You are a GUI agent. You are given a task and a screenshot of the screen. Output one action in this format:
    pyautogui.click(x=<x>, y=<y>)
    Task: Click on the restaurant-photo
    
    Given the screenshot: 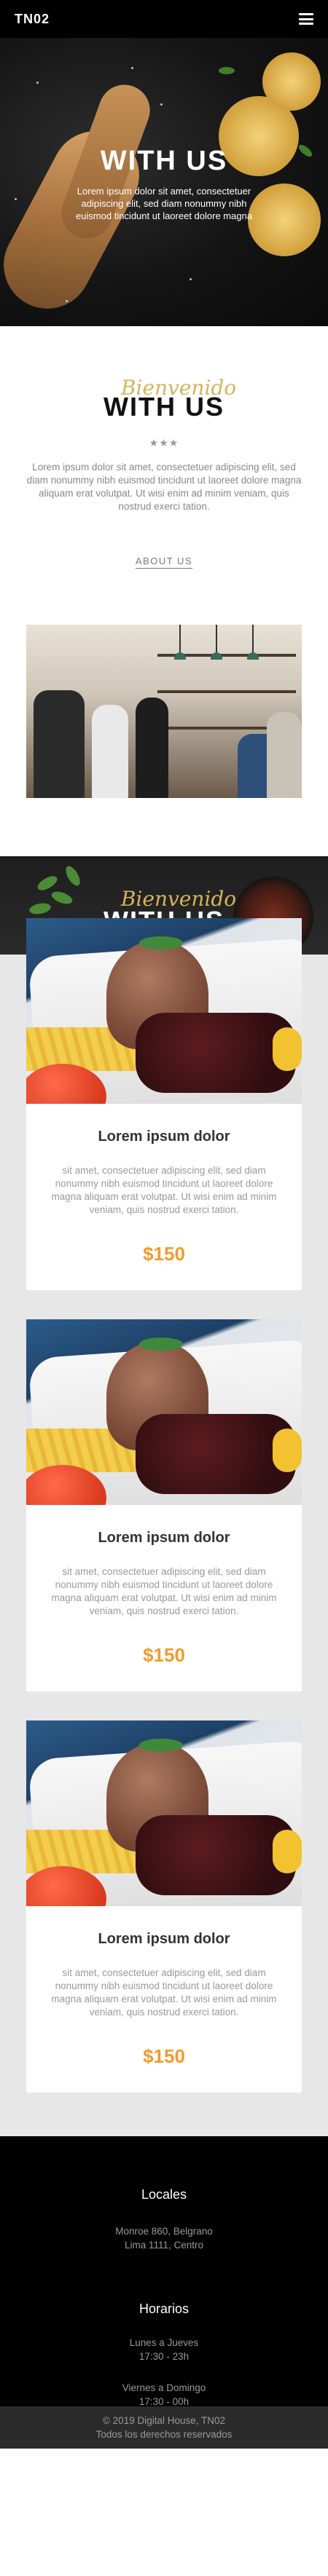 What is the action you would take?
    pyautogui.click(x=164, y=712)
    